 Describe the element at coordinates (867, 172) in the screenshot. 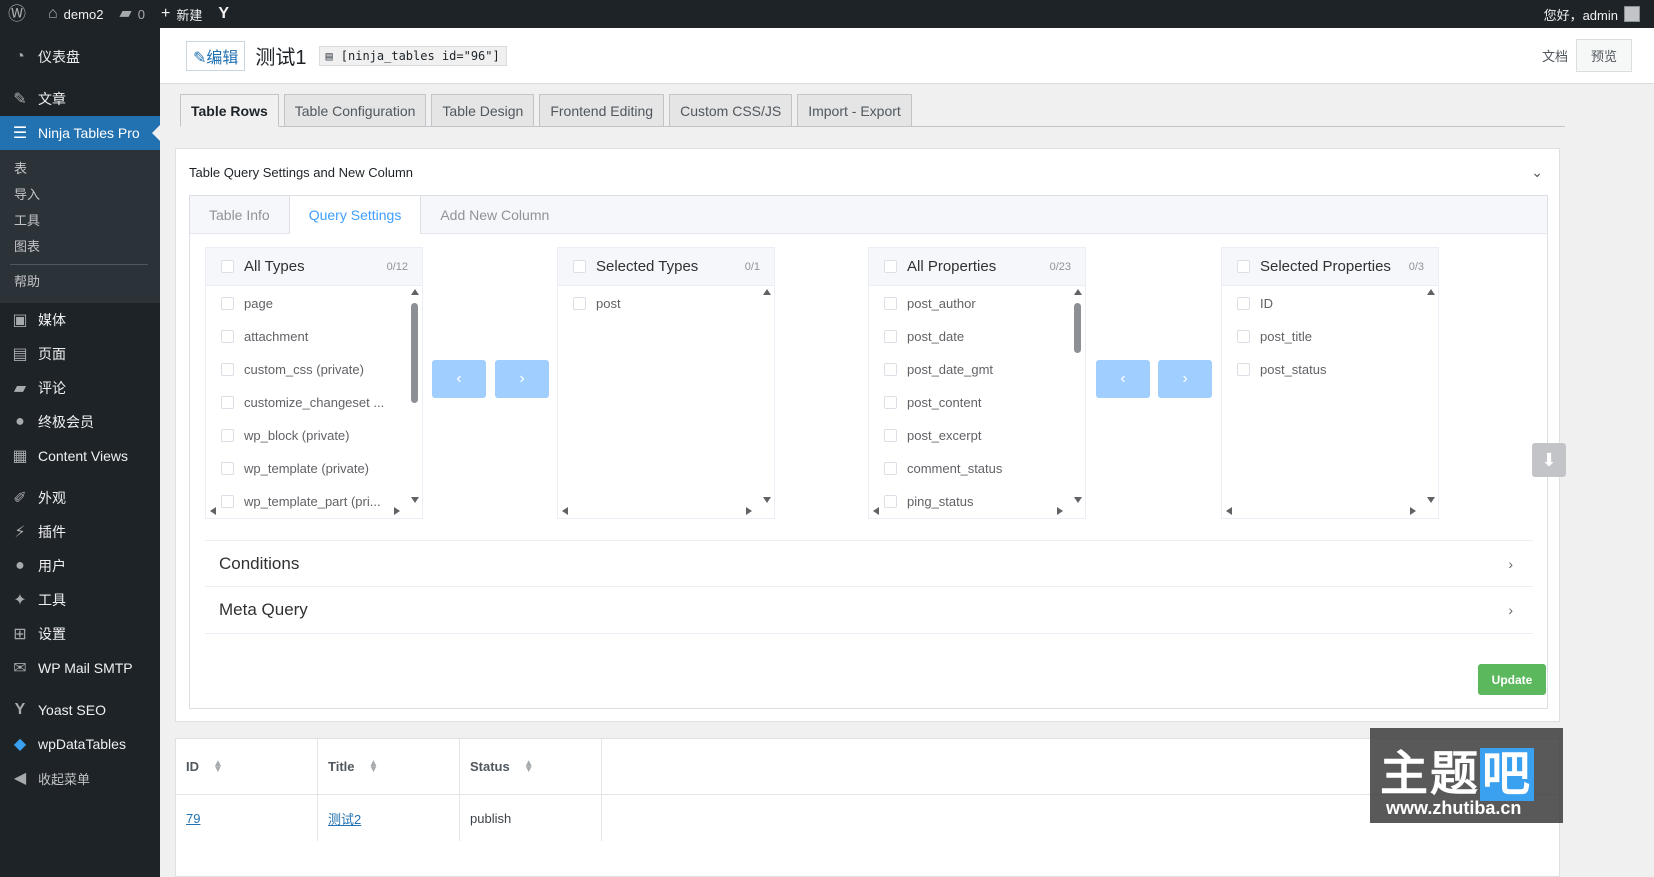

I see `card-header: Table Query Settings and New Column ⌄` at that location.